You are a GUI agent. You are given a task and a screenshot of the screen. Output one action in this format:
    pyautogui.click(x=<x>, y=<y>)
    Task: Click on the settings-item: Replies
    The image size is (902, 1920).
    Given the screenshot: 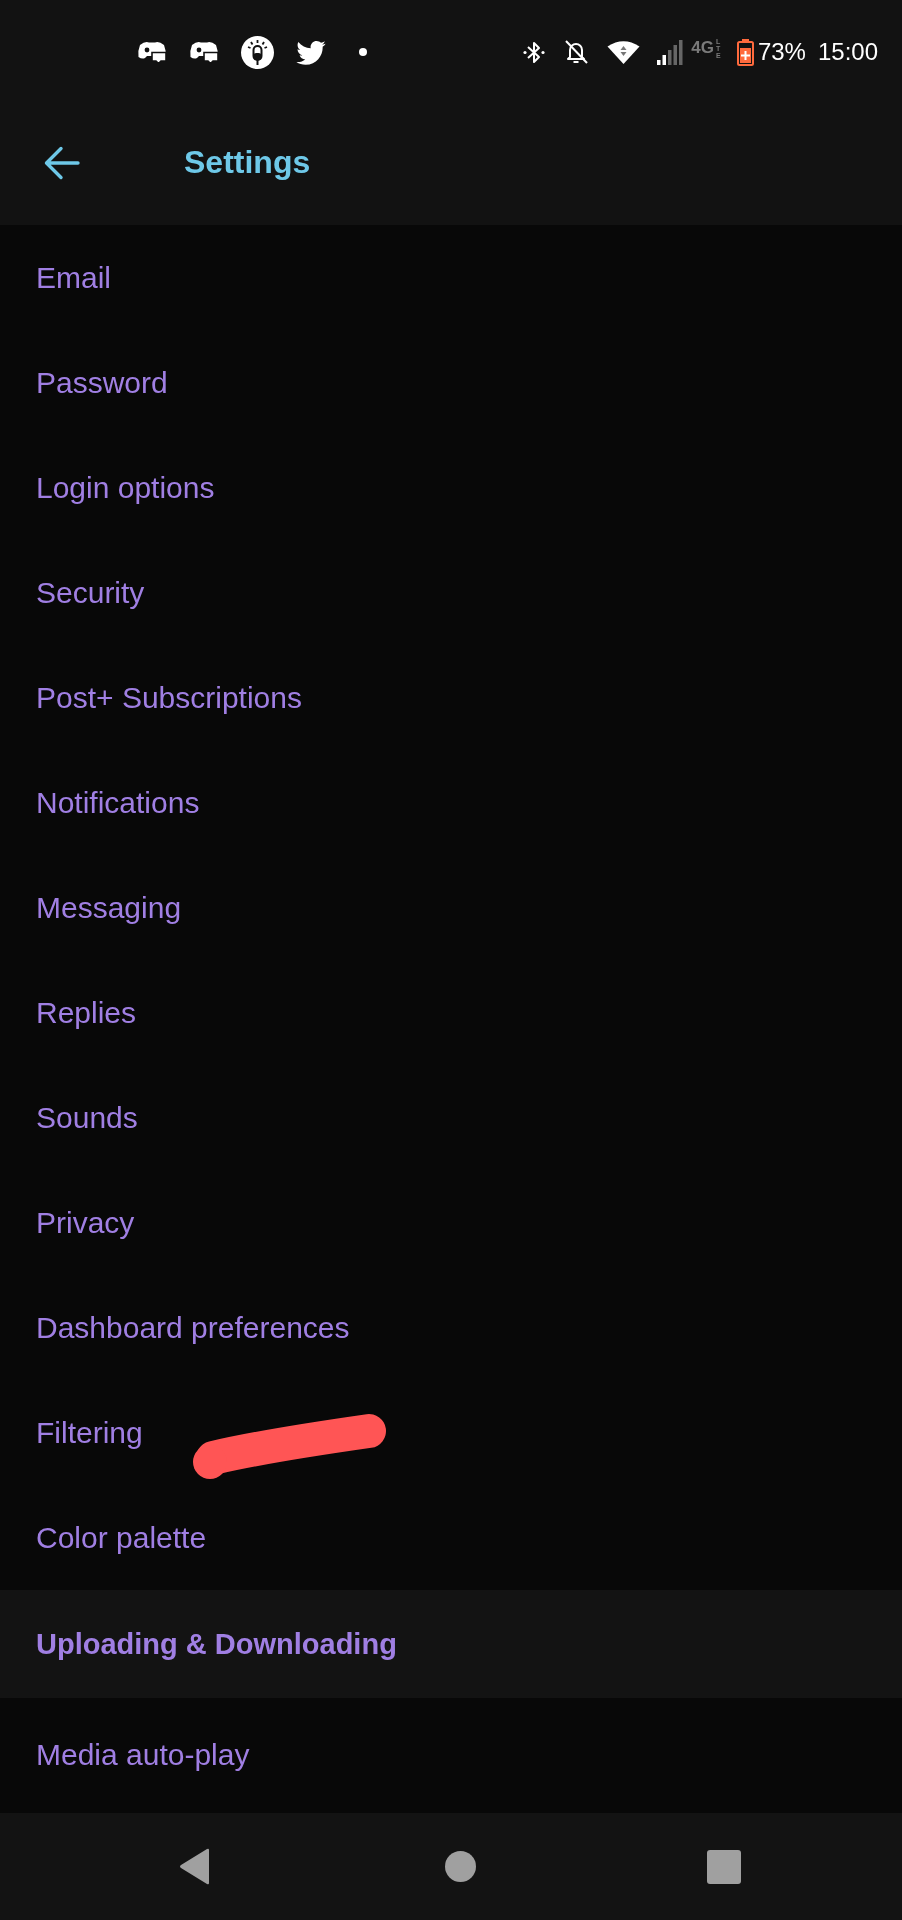 What is the action you would take?
    pyautogui.click(x=451, y=1012)
    